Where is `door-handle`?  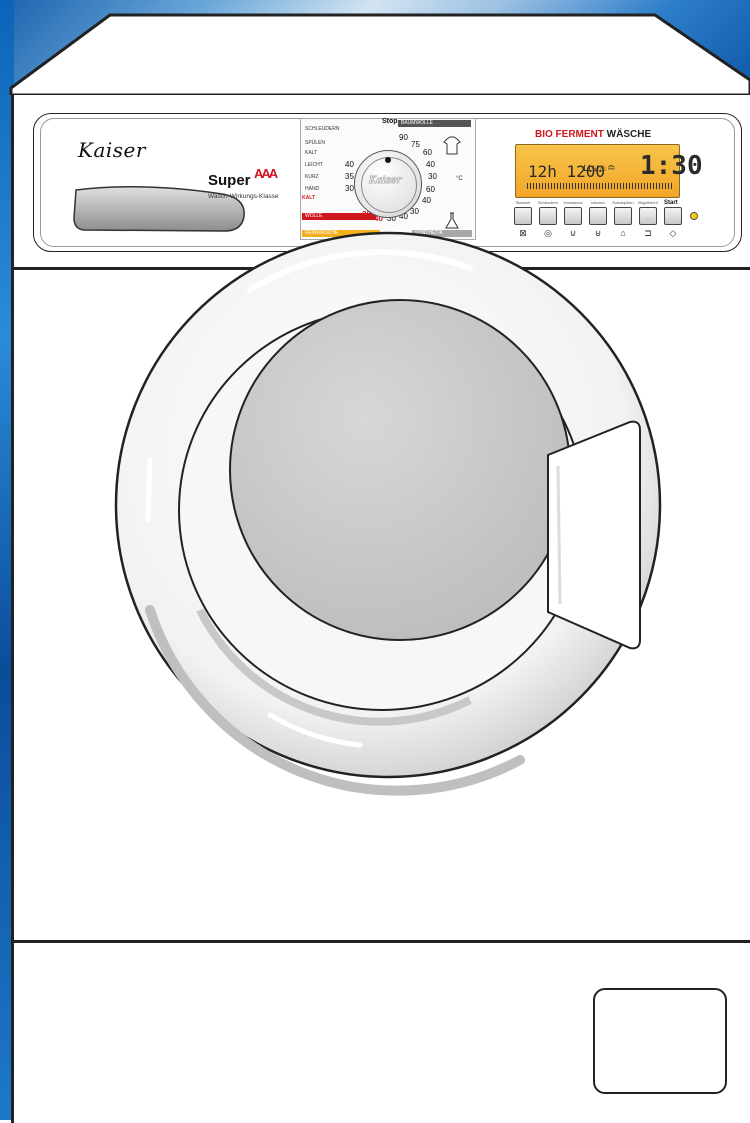
door-handle is located at coordinates (594, 535).